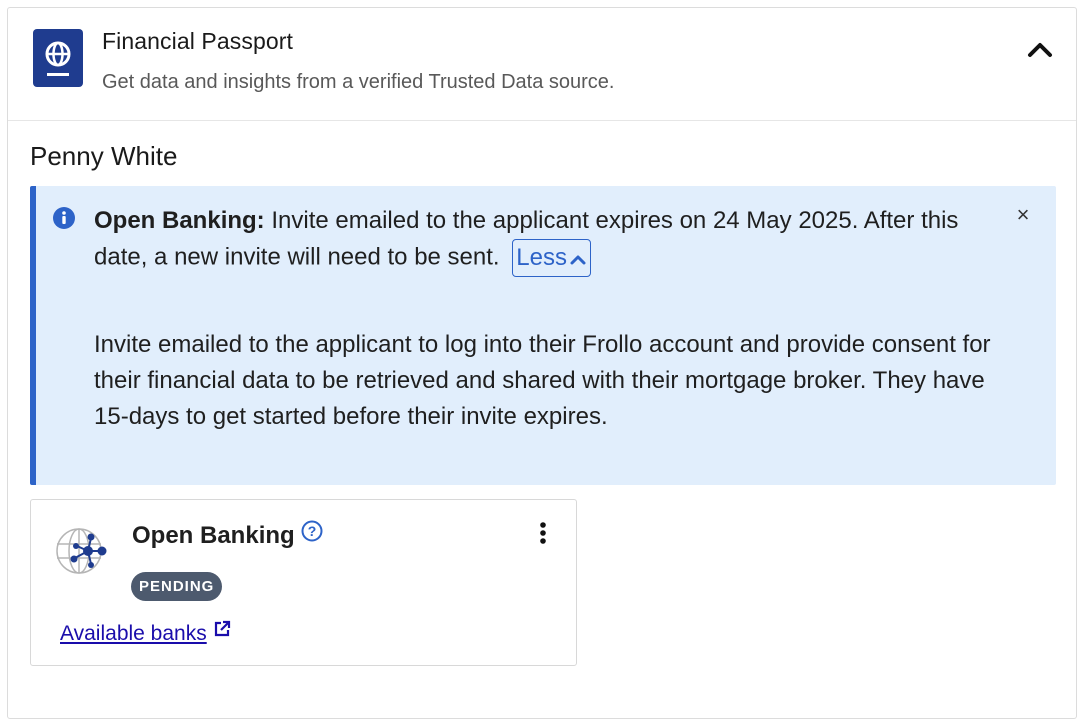  I want to click on card-title: Open Banking, so click(213, 535).